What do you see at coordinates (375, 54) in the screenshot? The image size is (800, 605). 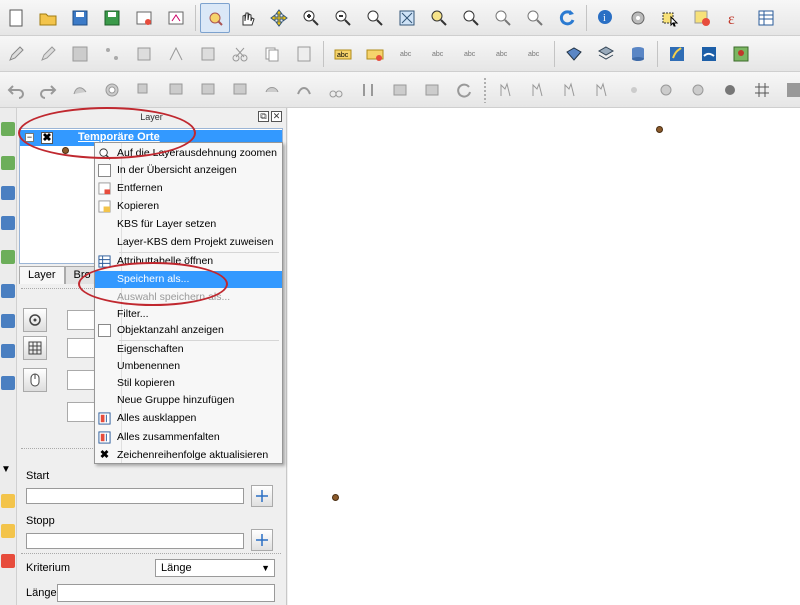 I see `pin-labels-icon` at bounding box center [375, 54].